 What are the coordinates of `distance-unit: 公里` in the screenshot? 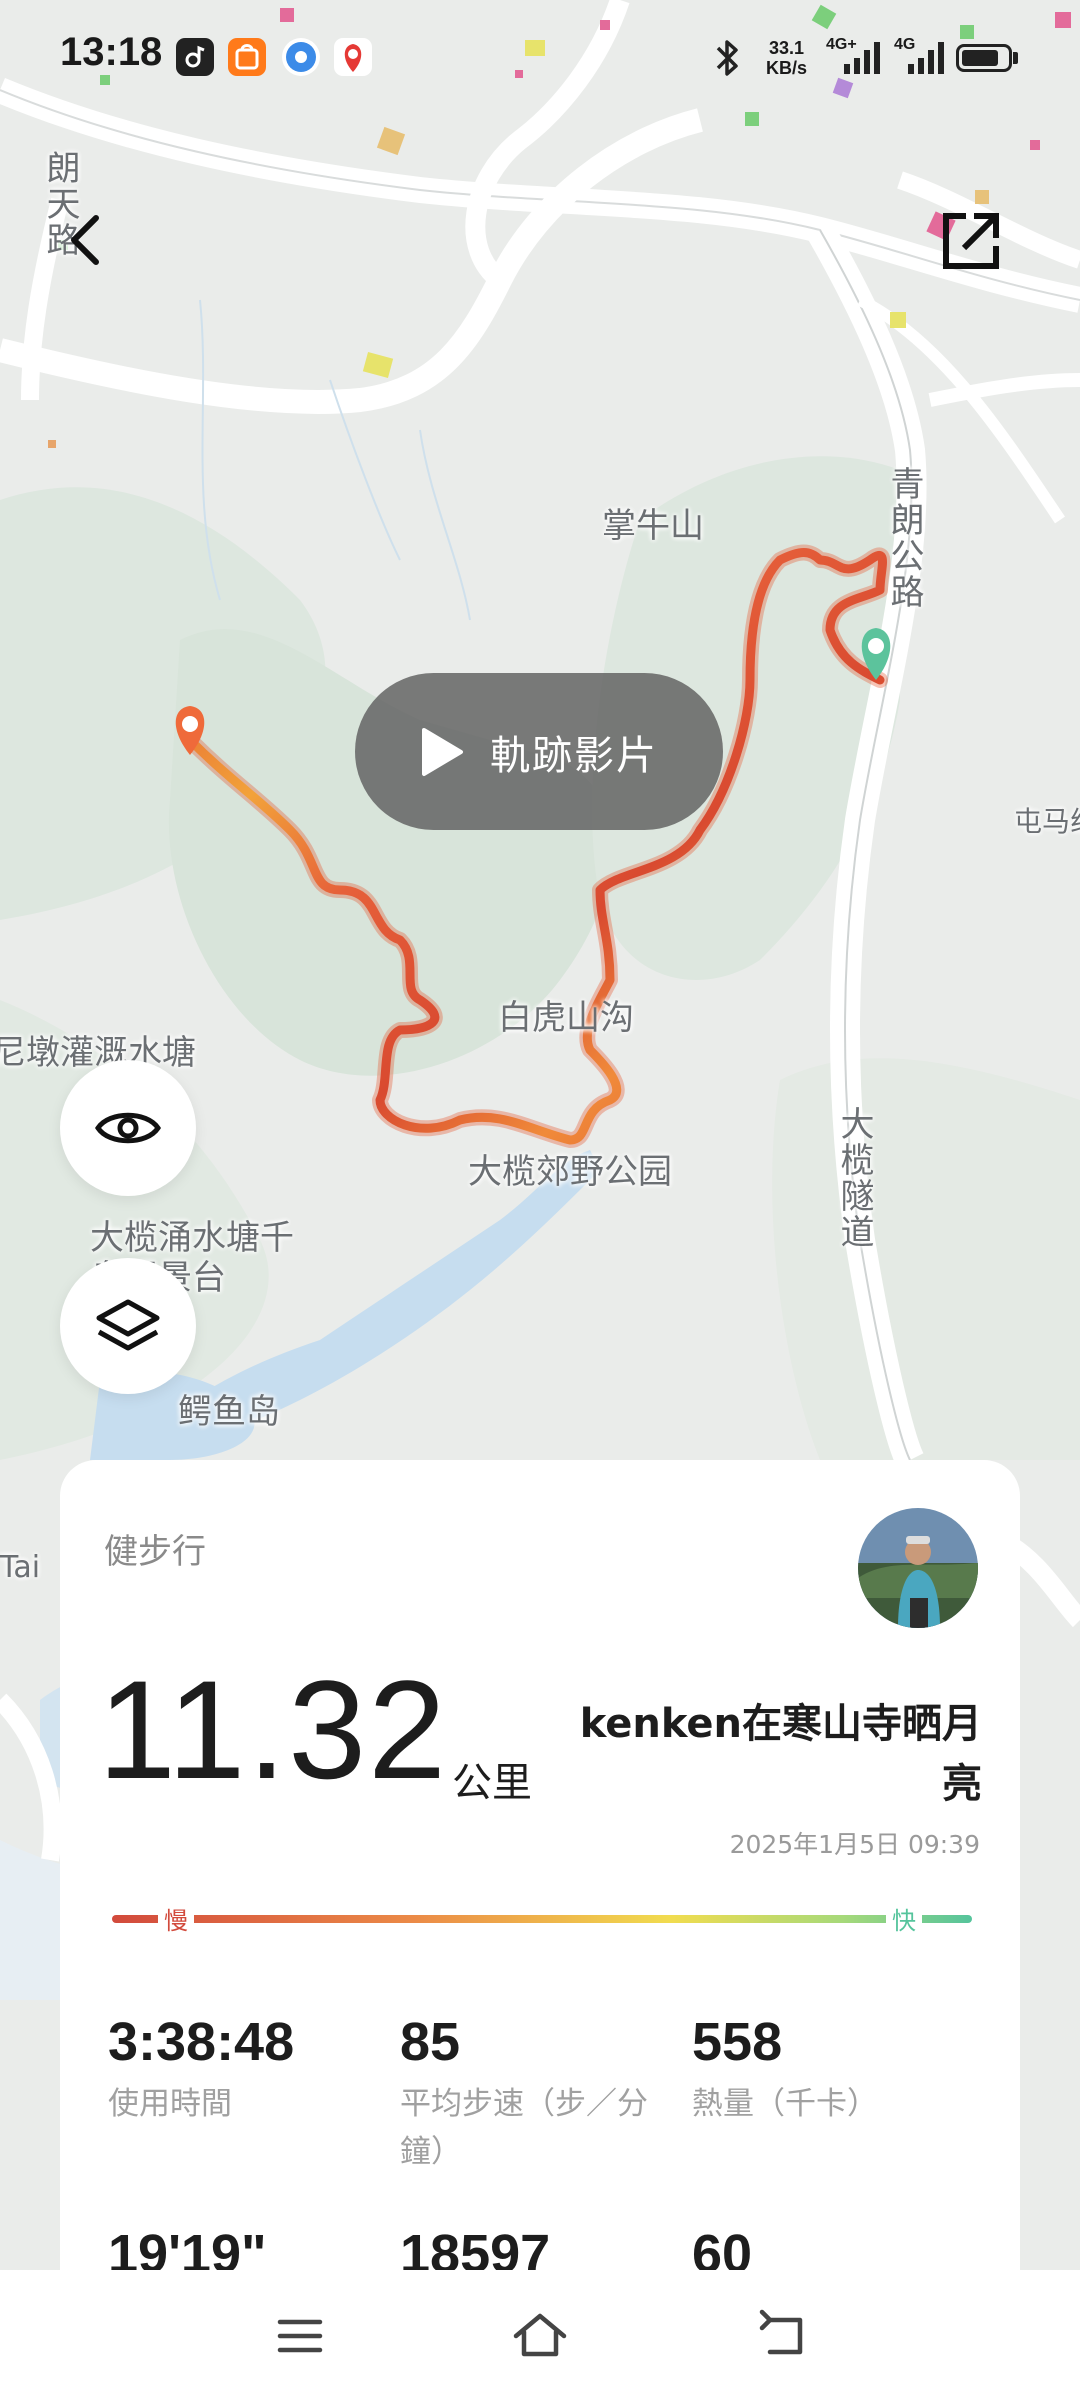 It's located at (492, 1783).